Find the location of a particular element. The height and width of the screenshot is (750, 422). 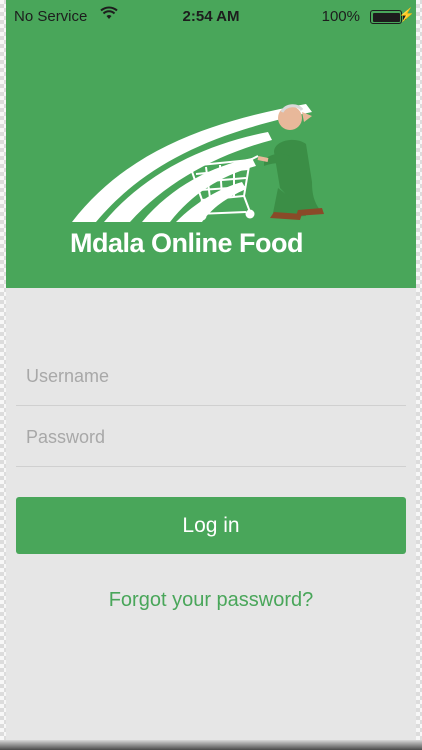

username-field-wrapper is located at coordinates (211, 377).